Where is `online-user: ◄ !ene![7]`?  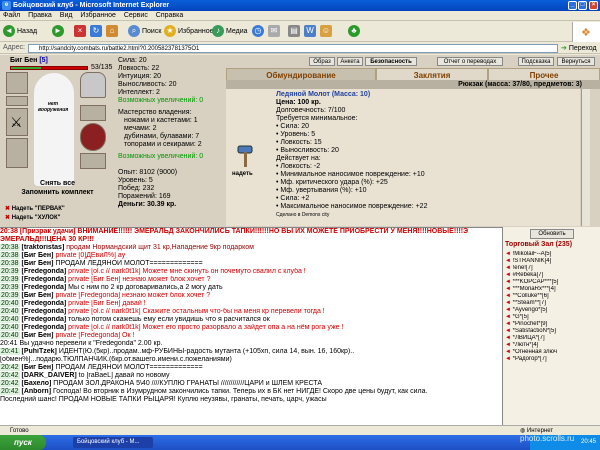 online-user: ◄ !ene![7] is located at coordinates (552, 268).